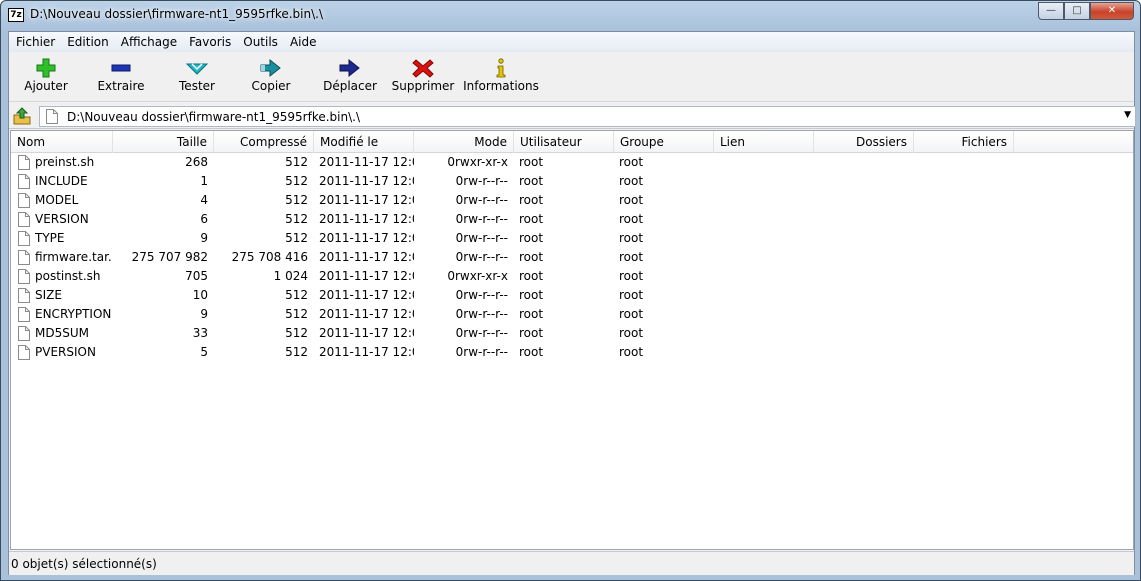 The width and height of the screenshot is (1141, 581). What do you see at coordinates (264, 142) in the screenshot?
I see `column-header-compresse: Compressé` at bounding box center [264, 142].